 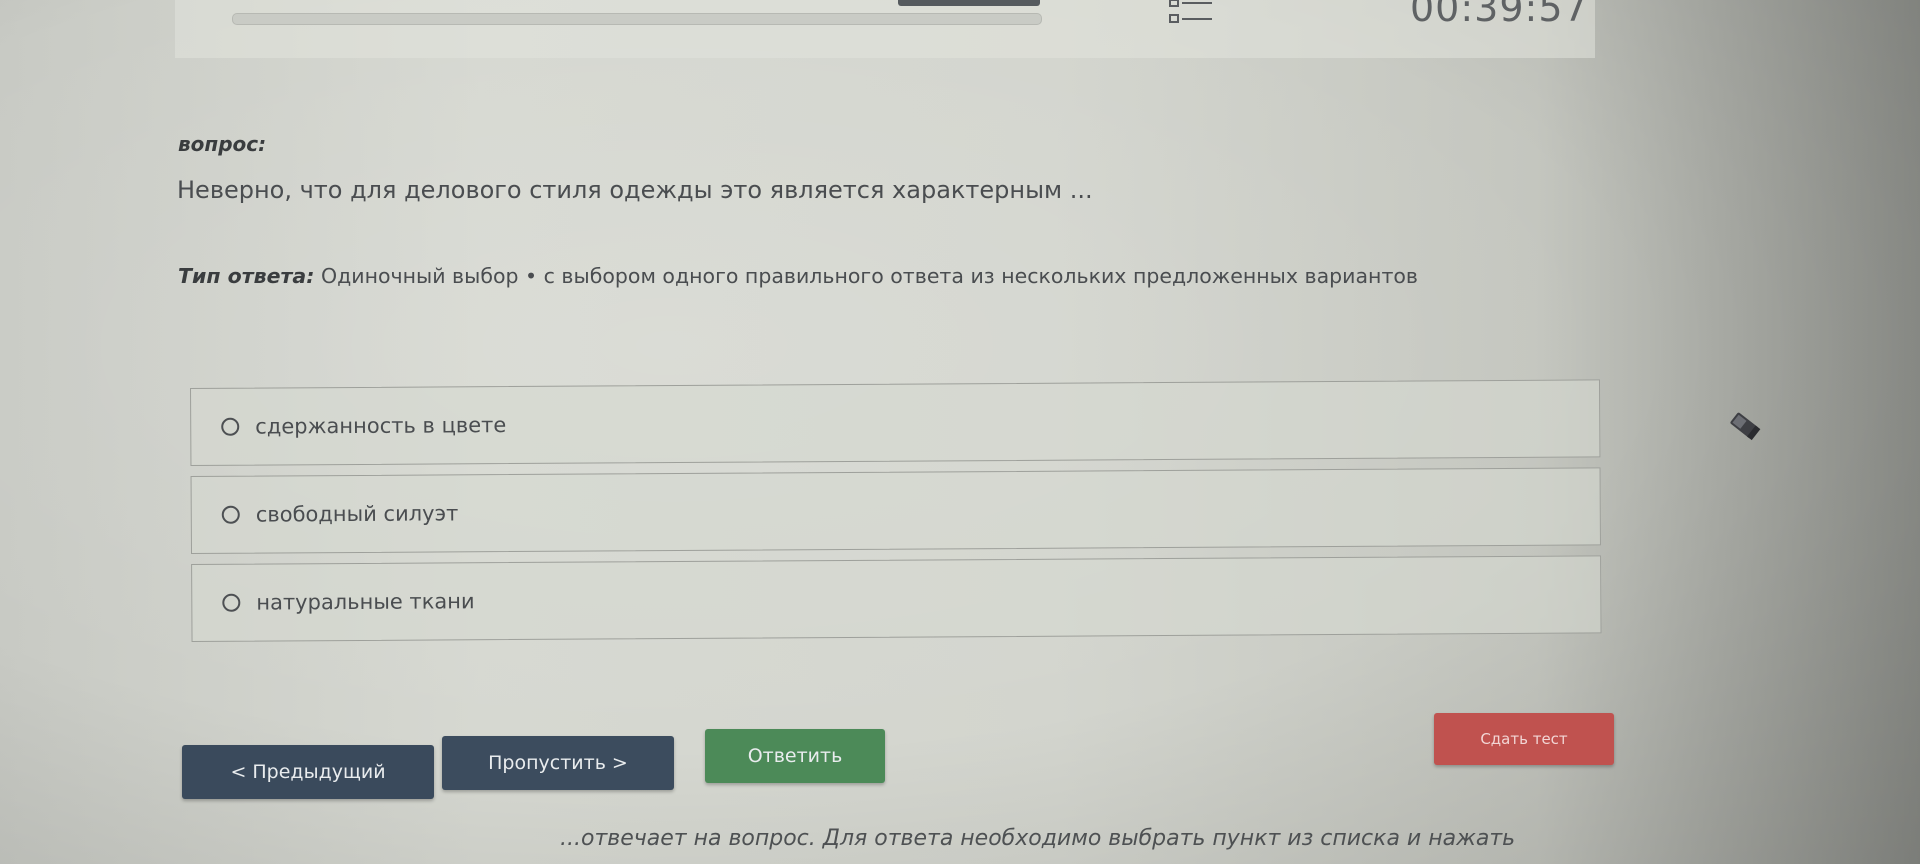 I want to click on answer-option: сдержанность в цвете, so click(x=895, y=422).